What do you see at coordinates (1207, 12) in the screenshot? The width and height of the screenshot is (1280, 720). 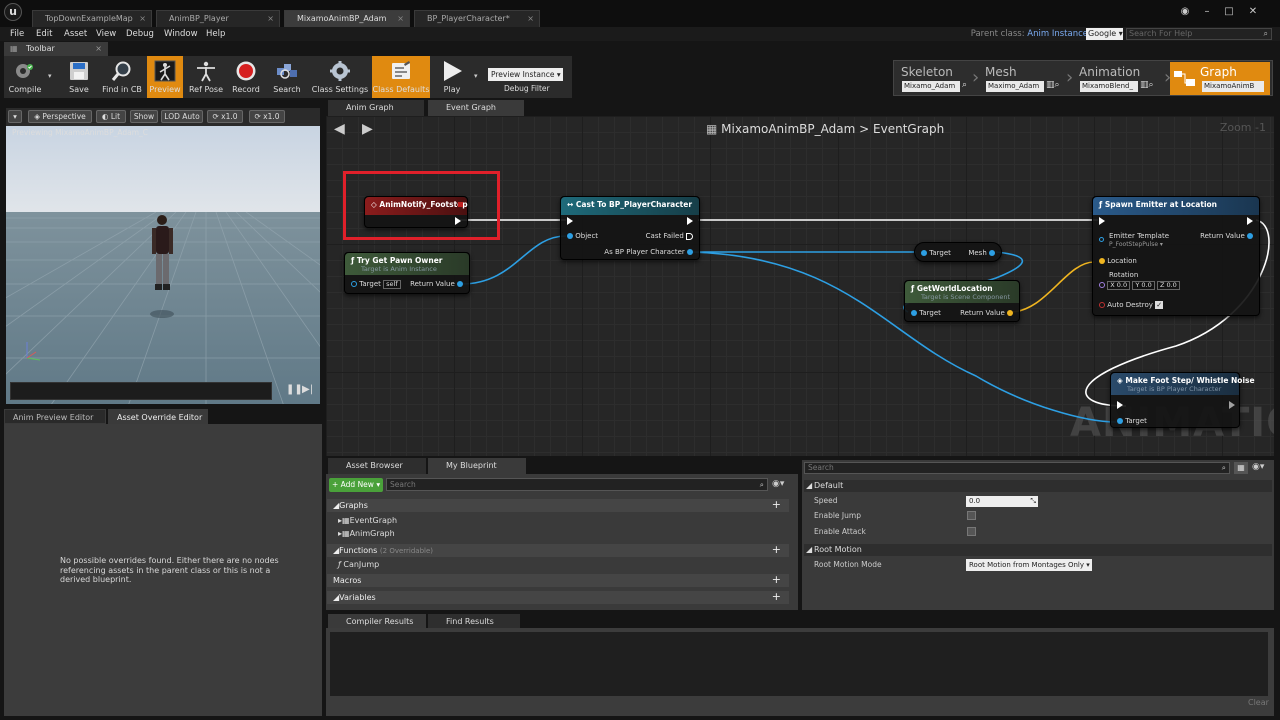 I see `minimize-icon: –` at bounding box center [1207, 12].